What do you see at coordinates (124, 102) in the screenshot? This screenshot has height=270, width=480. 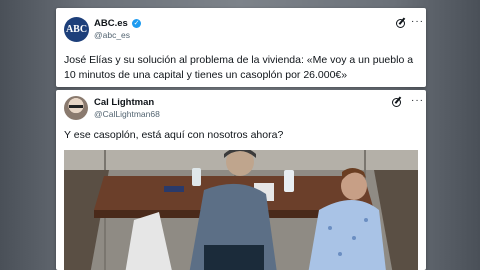 I see `author-name: Cal Lightman` at bounding box center [124, 102].